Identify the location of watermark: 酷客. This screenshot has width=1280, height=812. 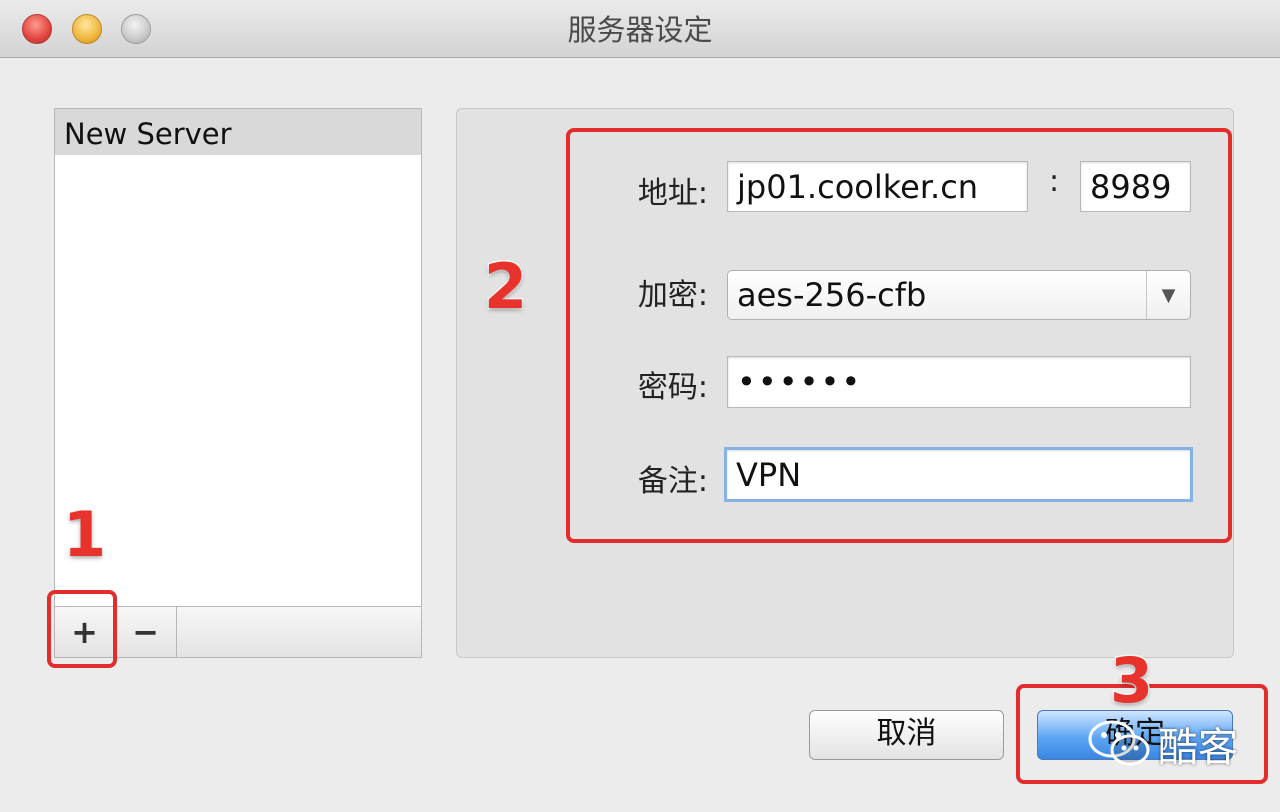
(1168, 744).